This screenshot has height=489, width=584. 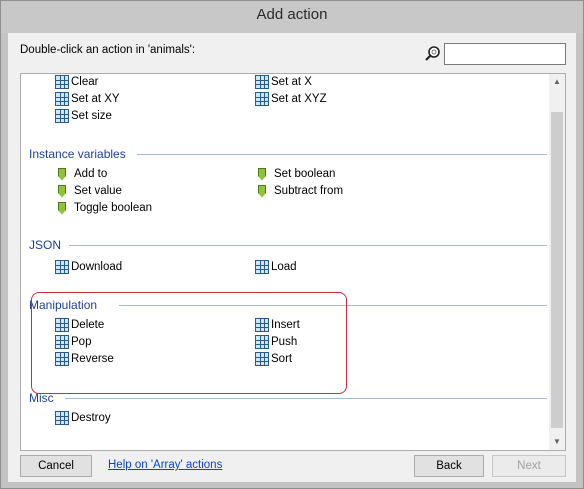 I want to click on action-label: Load, so click(x=284, y=267).